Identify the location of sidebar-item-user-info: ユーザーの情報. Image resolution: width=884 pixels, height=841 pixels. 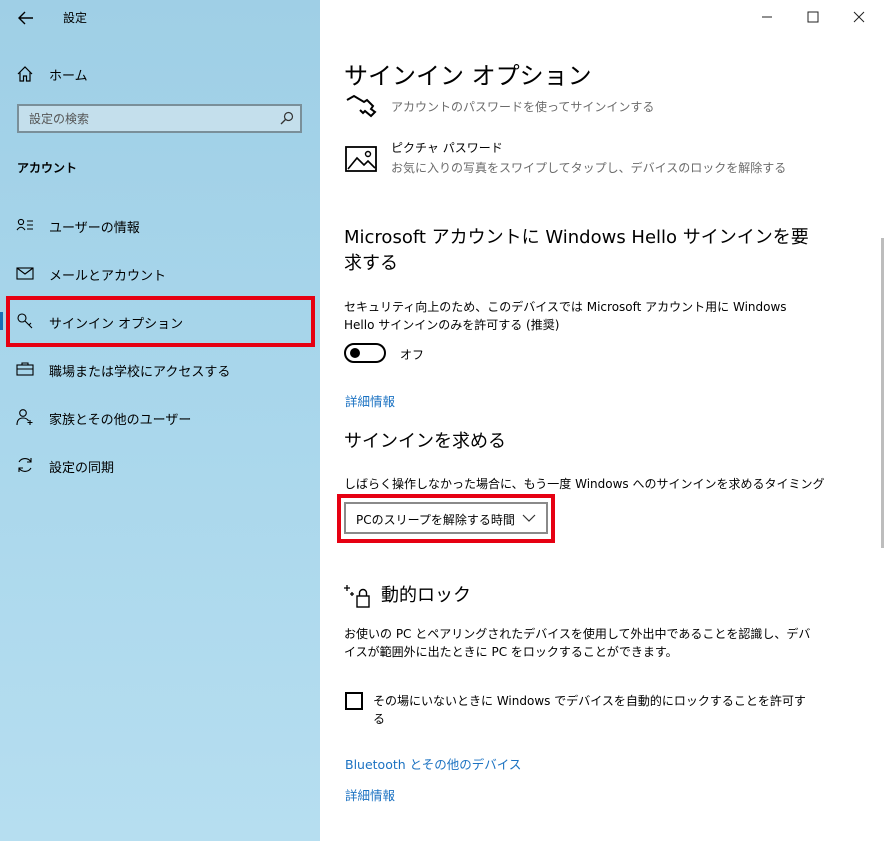
(160, 225).